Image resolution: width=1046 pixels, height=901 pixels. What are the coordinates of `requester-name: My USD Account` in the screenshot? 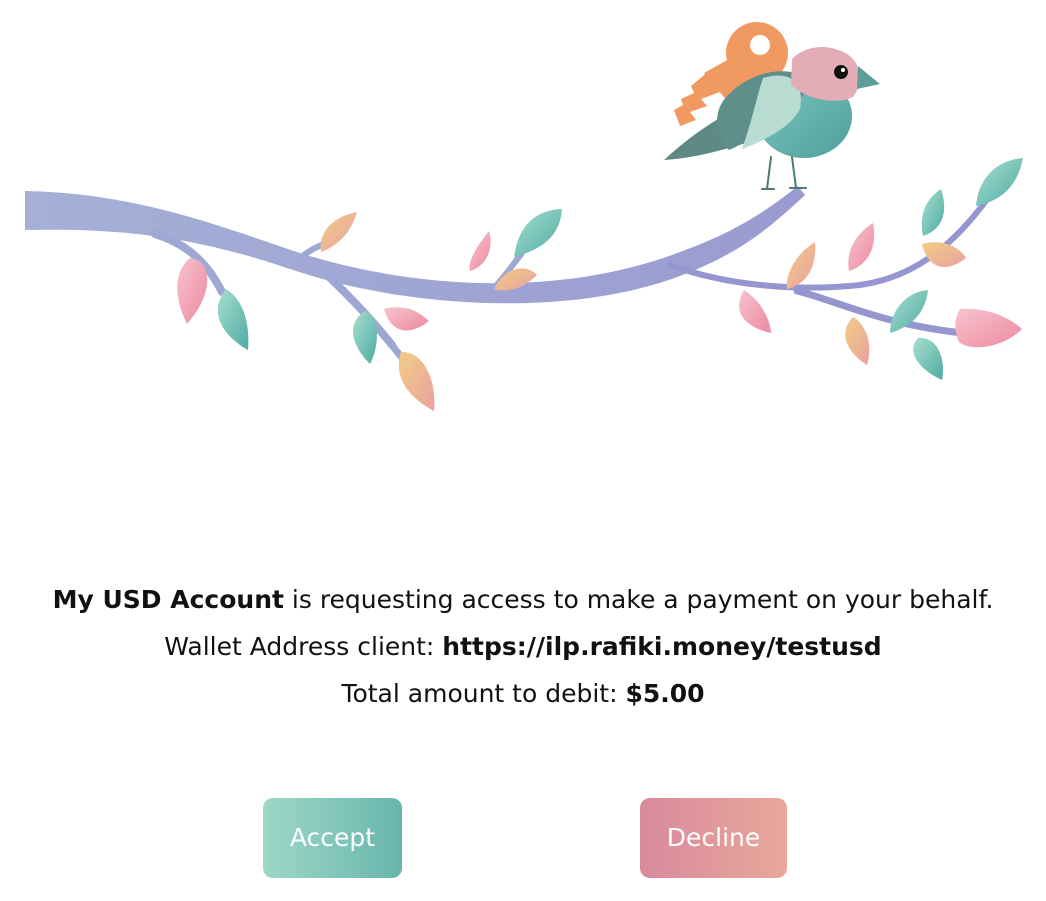 It's located at (168, 599).